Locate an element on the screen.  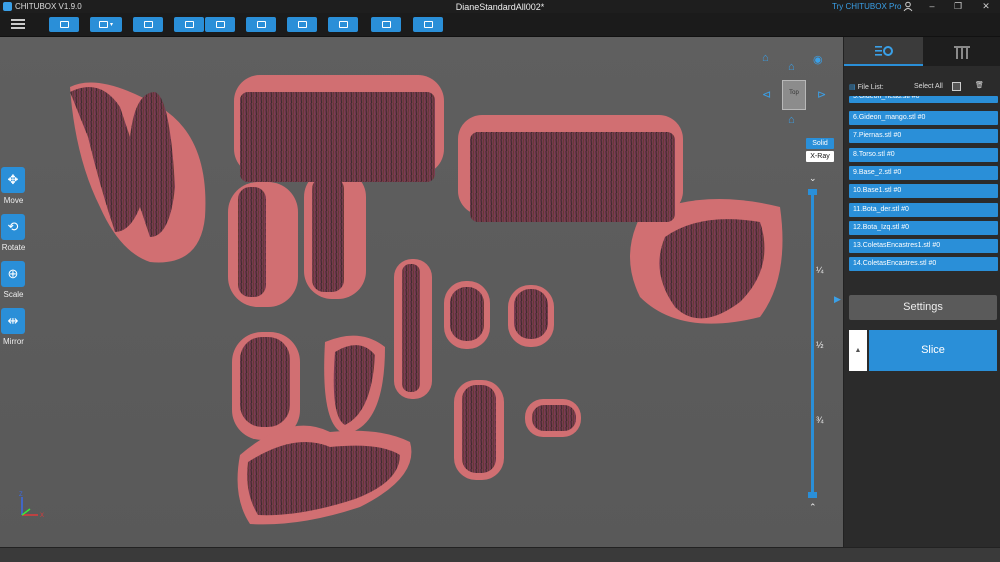
axis-gizmo-icon: Z X is located at coordinates (31, 505).